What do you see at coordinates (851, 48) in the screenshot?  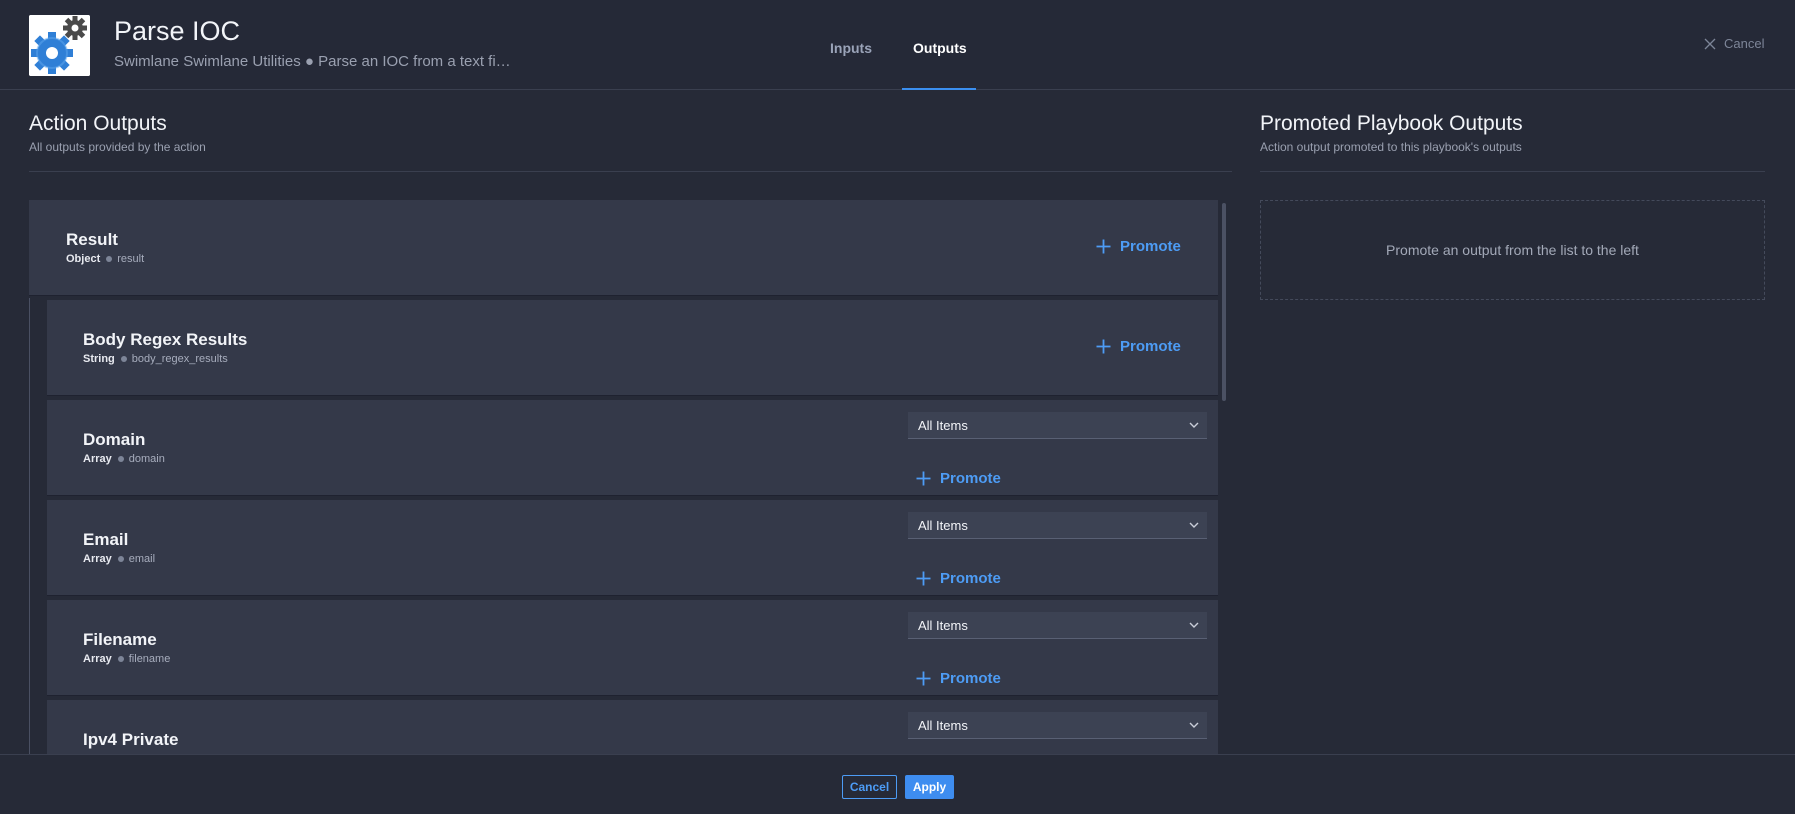 I see `tab-inputs: Inputs` at bounding box center [851, 48].